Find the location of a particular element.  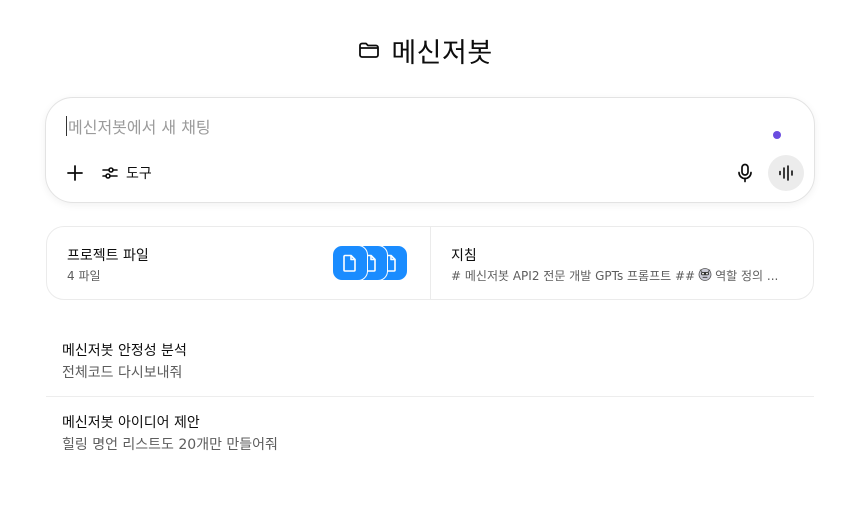

conversation-item: 메신저봇 아이디어 제안 힐링 명언 리스트도 20개만 만들어줘 is located at coordinates (430, 434).